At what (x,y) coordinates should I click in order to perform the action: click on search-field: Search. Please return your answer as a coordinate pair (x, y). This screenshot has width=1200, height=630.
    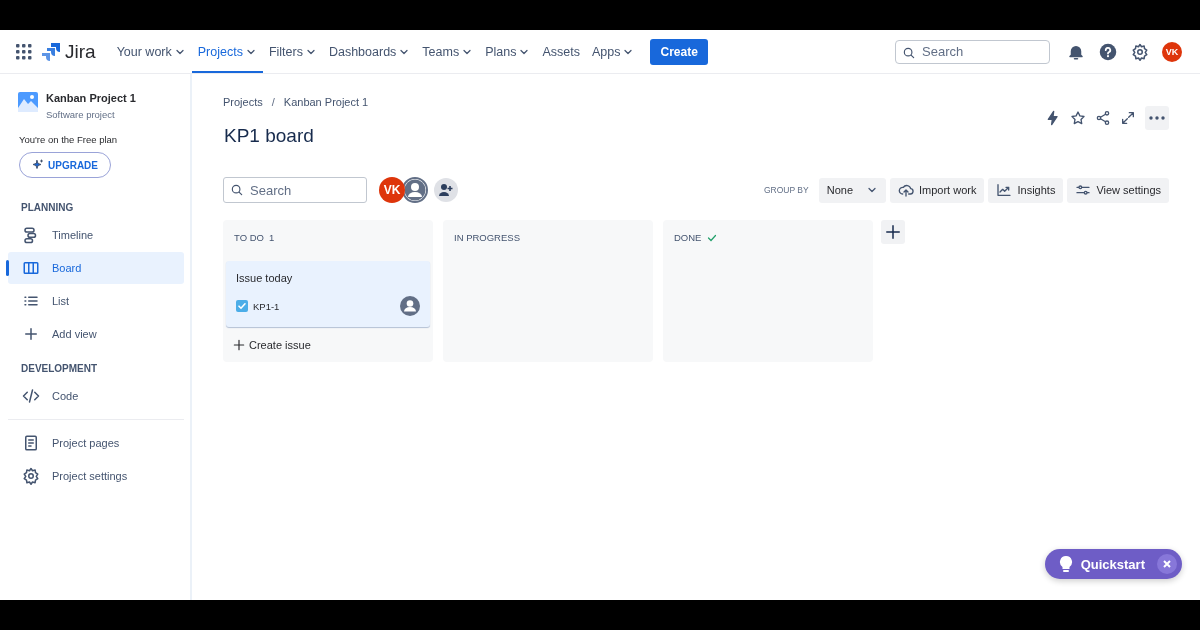
    Looking at the image, I should click on (972, 51).